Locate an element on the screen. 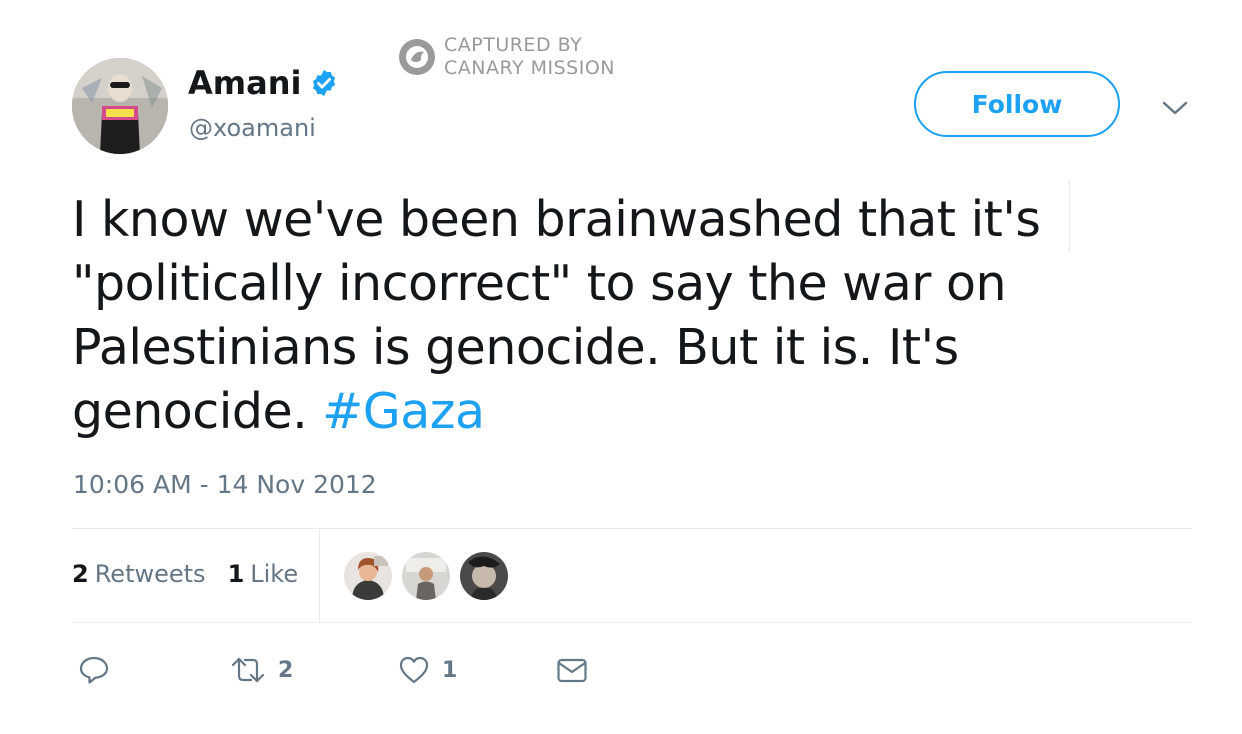 Image resolution: width=1242 pixels, height=734 pixels. direct-message-button is located at coordinates (572, 670).